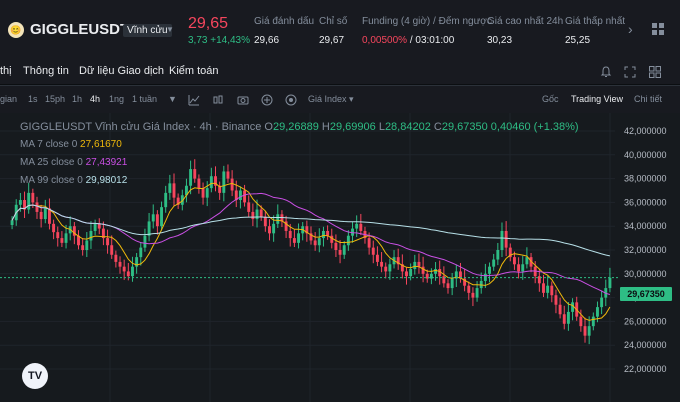  Describe the element at coordinates (147, 30) in the screenshot. I see `contract-type-badge: Vĩnh cửu` at that location.